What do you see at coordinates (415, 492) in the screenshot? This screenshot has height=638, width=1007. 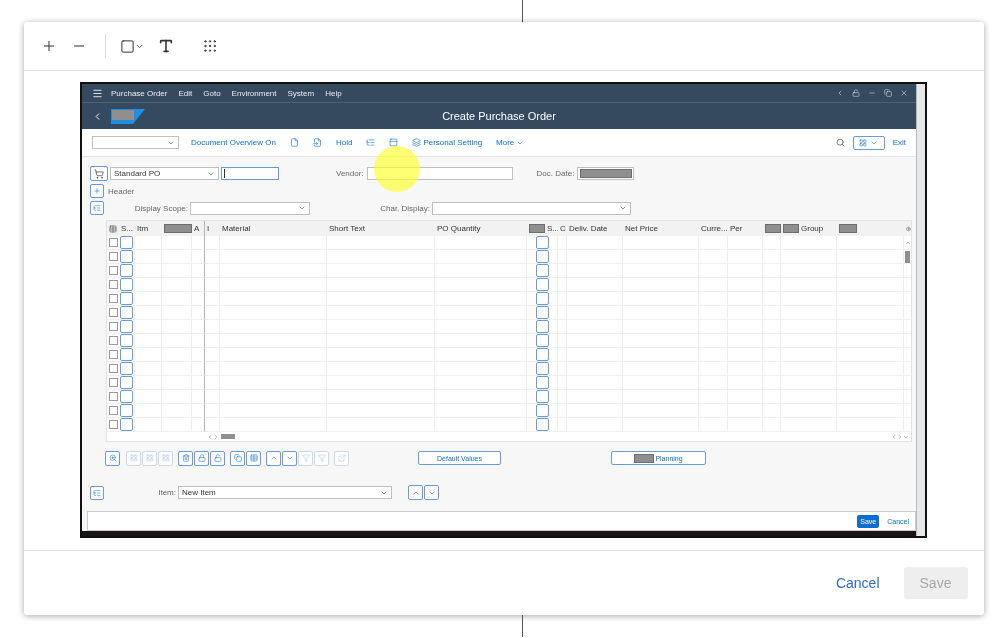 I see `previous-button` at bounding box center [415, 492].